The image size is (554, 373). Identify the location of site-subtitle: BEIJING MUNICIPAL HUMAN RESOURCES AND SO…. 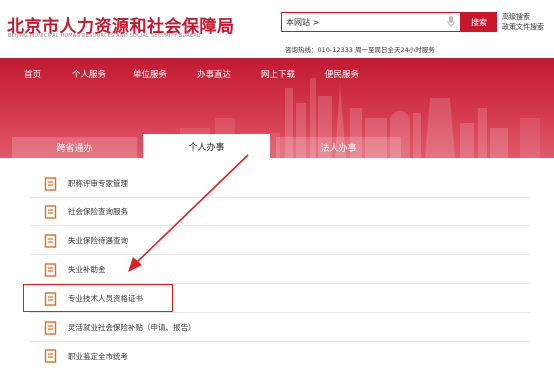
(104, 36).